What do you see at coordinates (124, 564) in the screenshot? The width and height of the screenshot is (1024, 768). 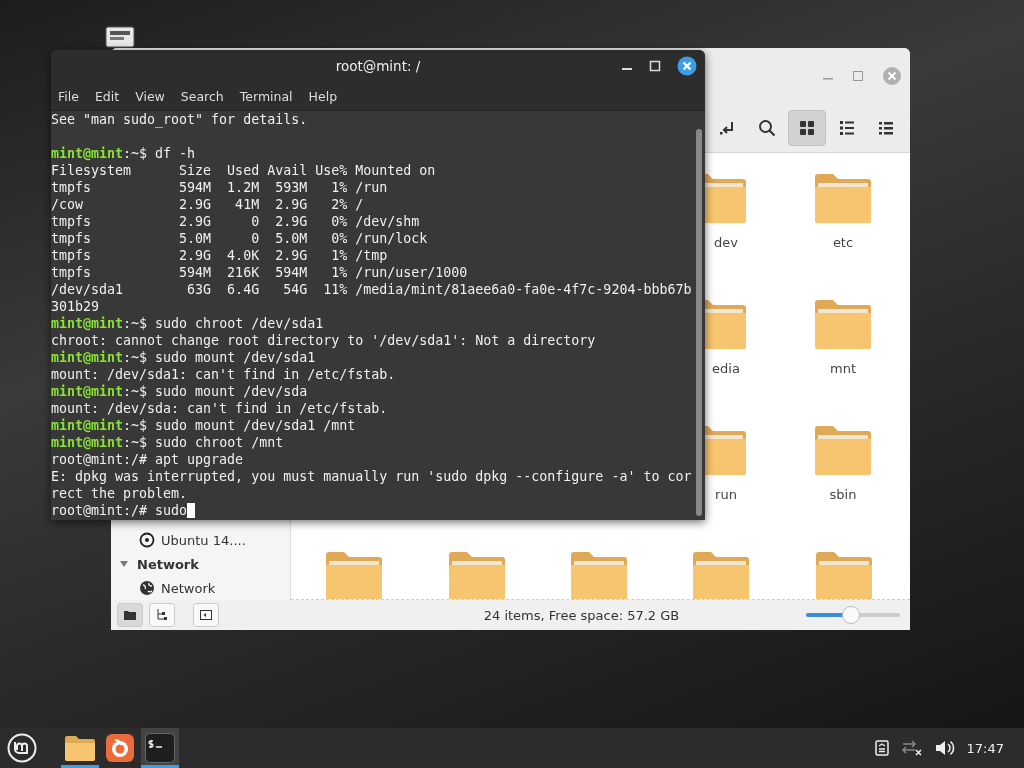 I see `expander-icon` at bounding box center [124, 564].